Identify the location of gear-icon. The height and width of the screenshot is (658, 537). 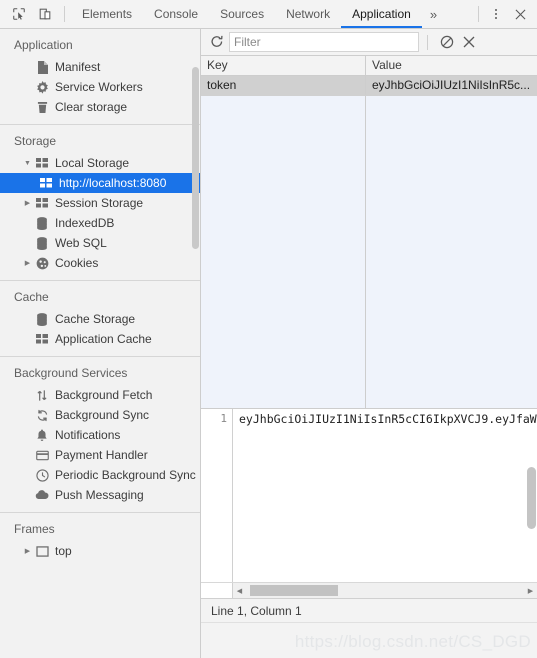
(42, 87).